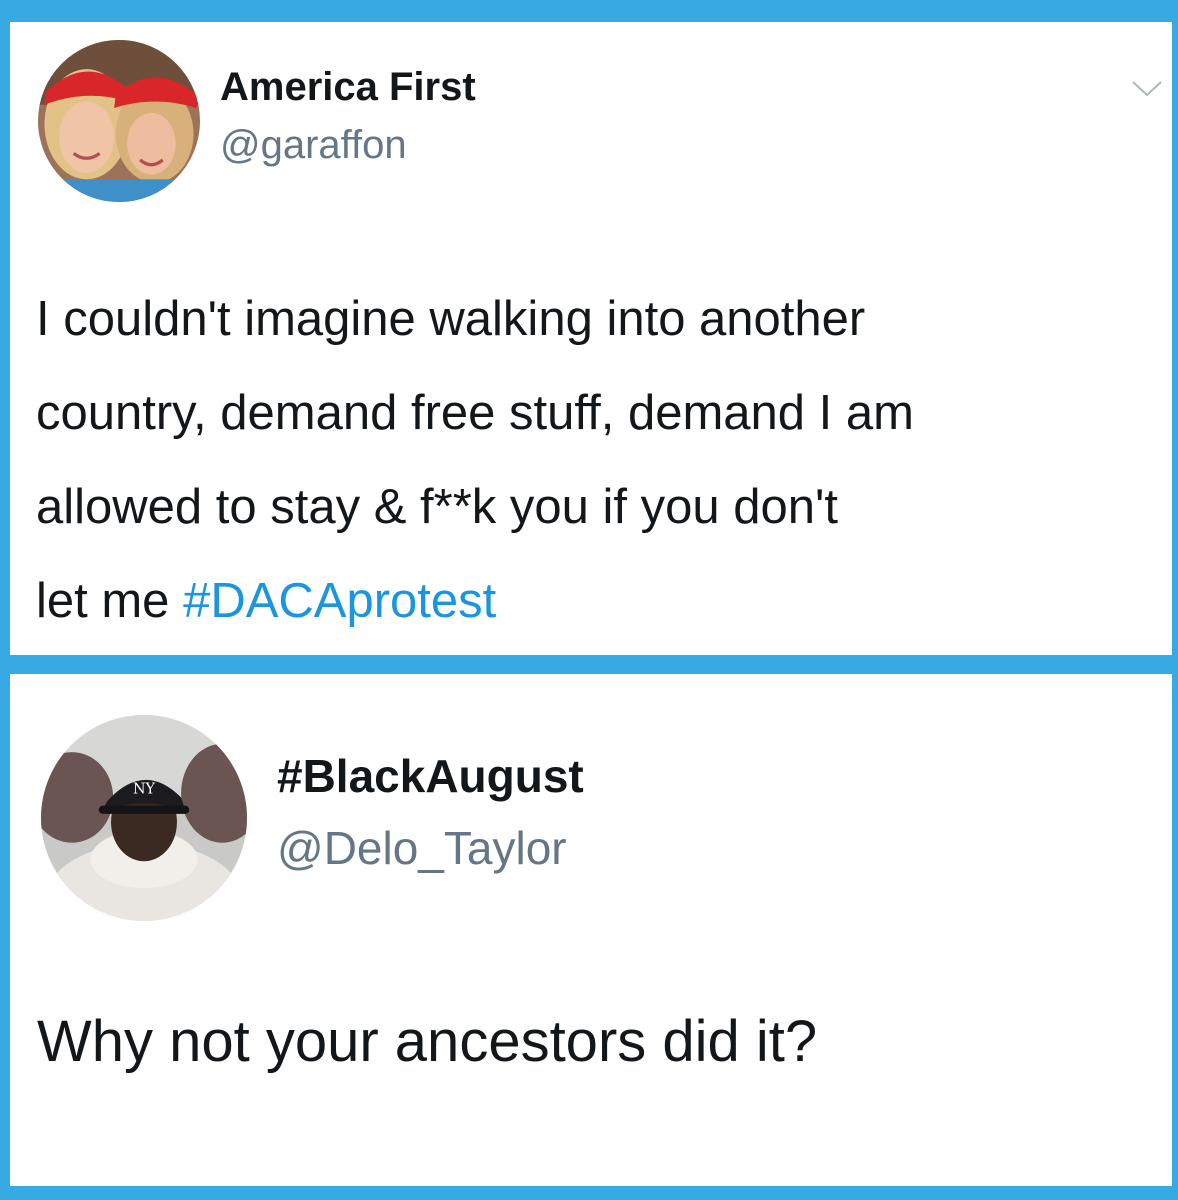 This screenshot has width=1178, height=1200. Describe the element at coordinates (437, 507) in the screenshot. I see `tweet-text-line: allowed to stay & f**k you if you don't` at that location.